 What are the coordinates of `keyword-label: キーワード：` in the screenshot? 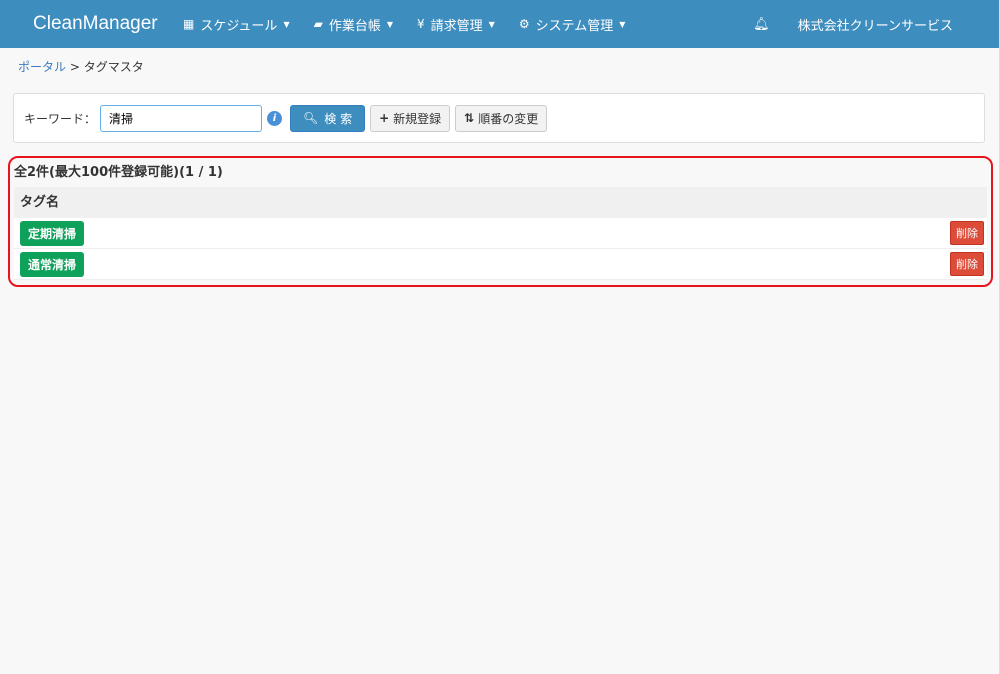 It's located at (60, 118).